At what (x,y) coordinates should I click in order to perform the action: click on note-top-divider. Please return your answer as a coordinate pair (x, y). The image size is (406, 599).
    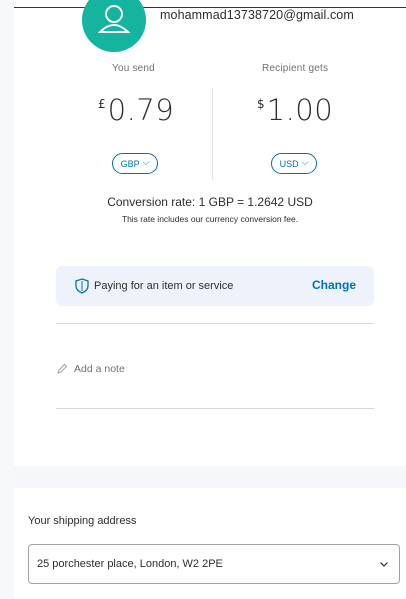
    Looking at the image, I should click on (215, 323).